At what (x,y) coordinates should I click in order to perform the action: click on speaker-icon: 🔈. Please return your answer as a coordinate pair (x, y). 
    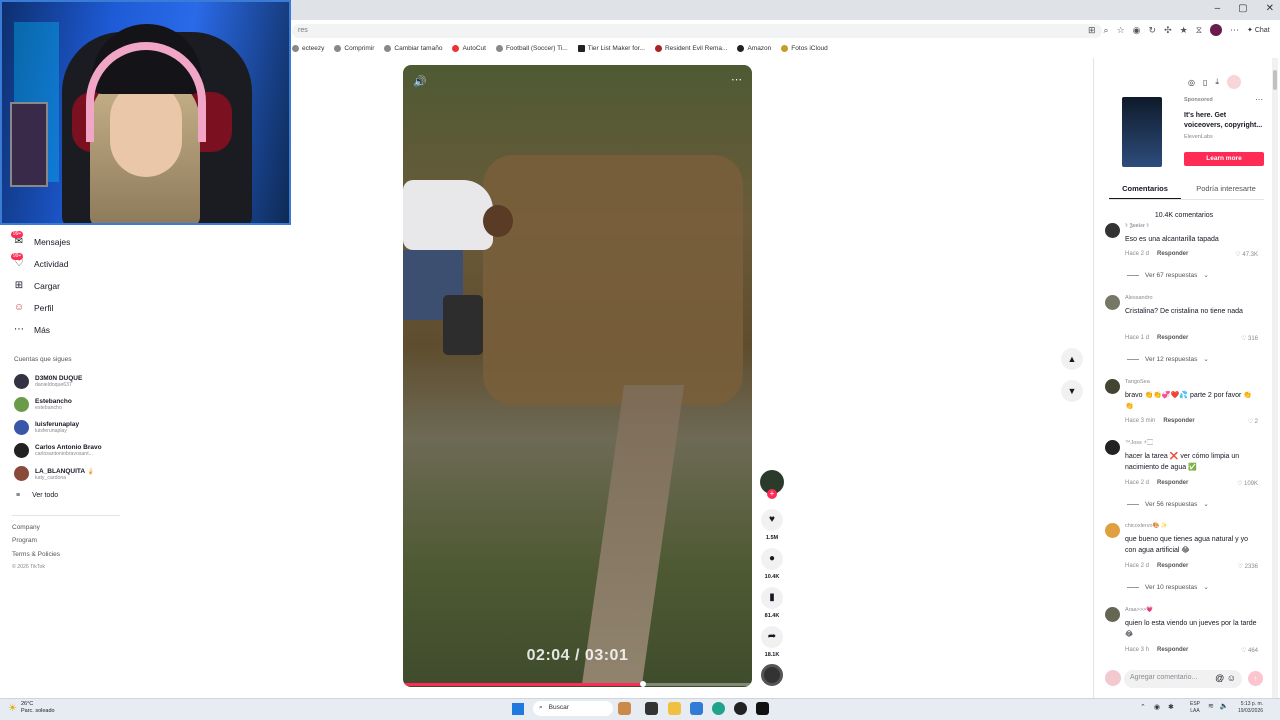
    Looking at the image, I should click on (1224, 706).